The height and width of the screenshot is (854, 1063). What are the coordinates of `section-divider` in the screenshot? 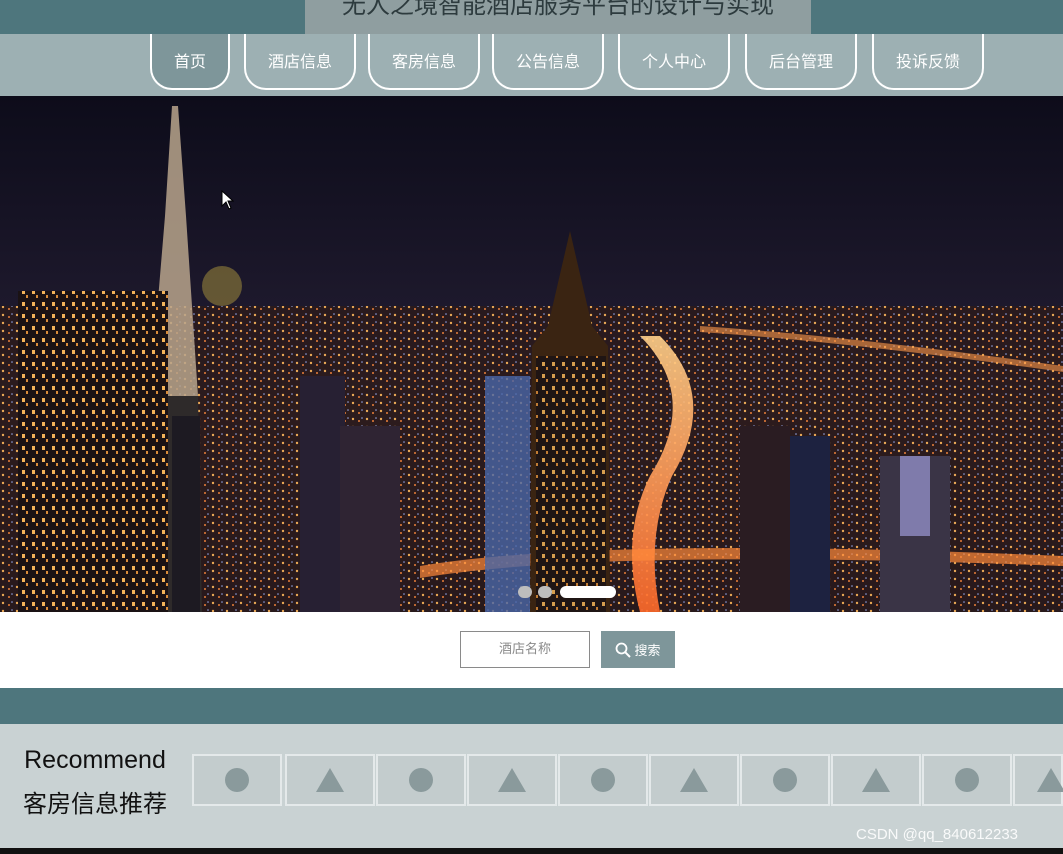 It's located at (531, 706).